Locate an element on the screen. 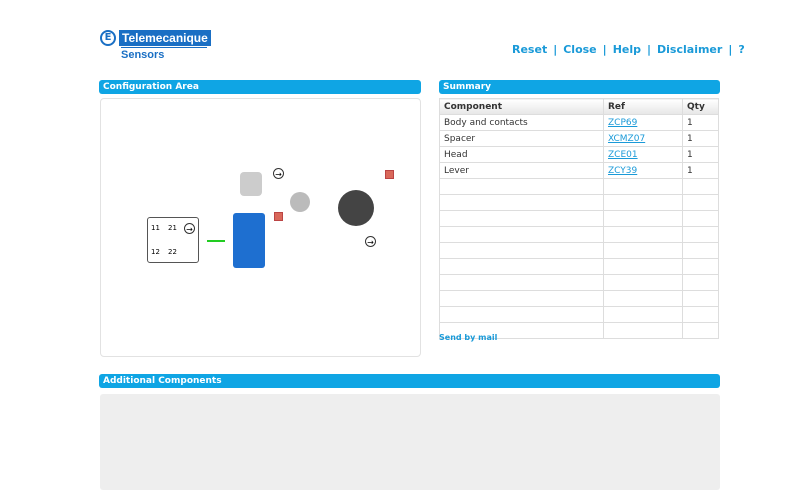  ref-link: ZCY39 is located at coordinates (622, 171).